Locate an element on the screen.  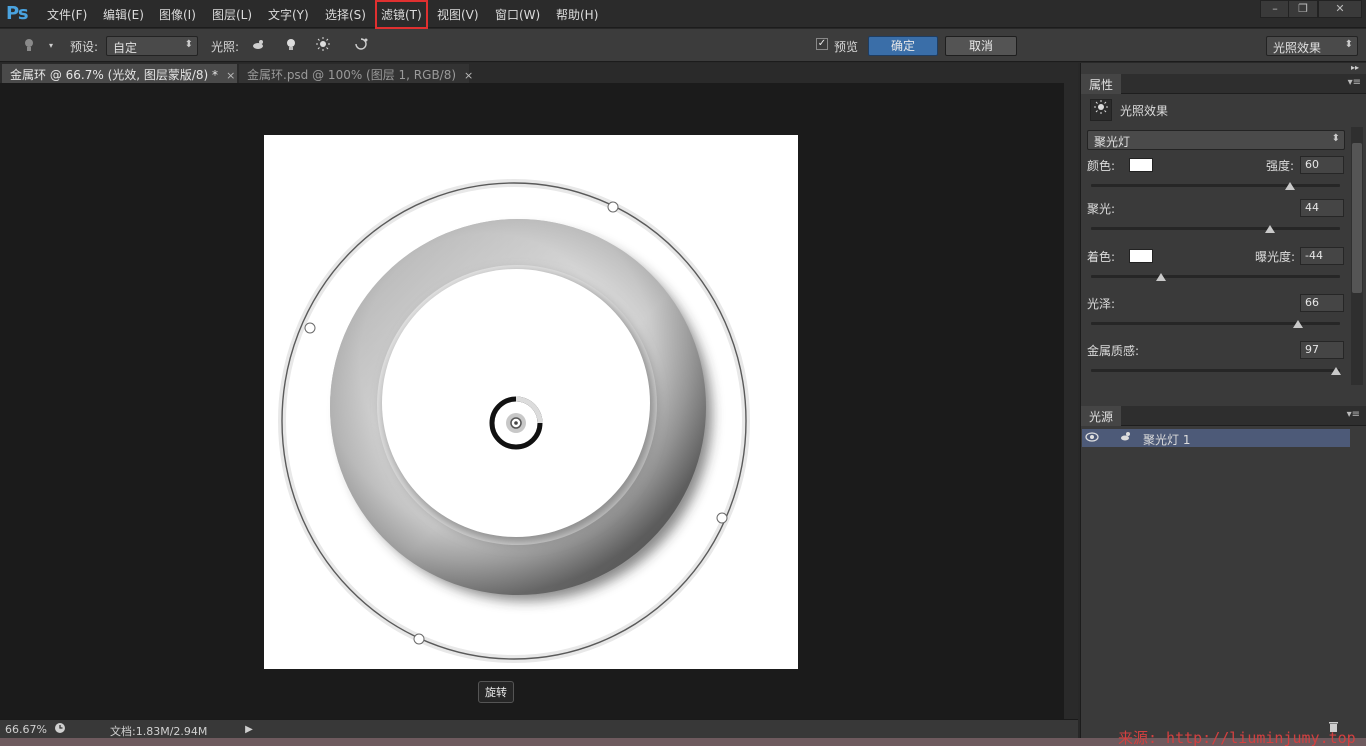
clock-icon is located at coordinates (60, 728).